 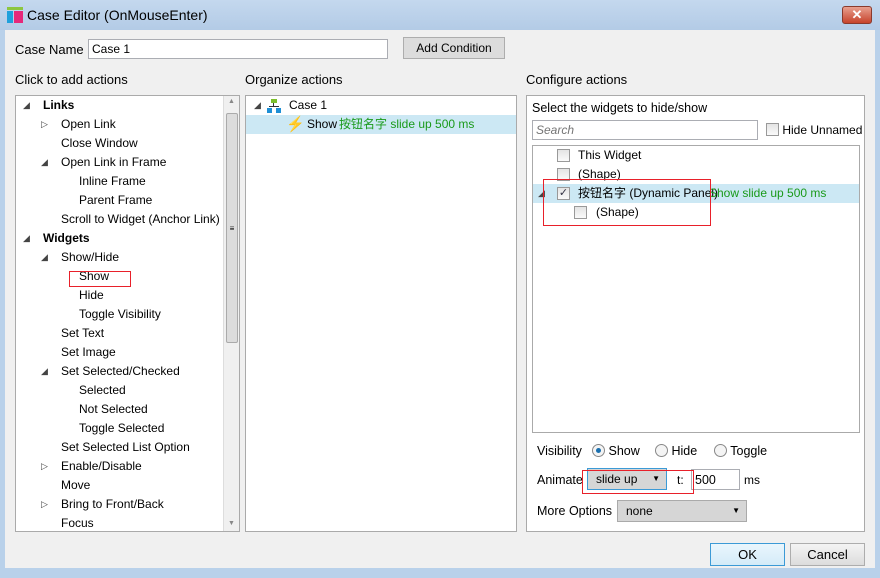 What do you see at coordinates (715, 479) in the screenshot?
I see `time-input` at bounding box center [715, 479].